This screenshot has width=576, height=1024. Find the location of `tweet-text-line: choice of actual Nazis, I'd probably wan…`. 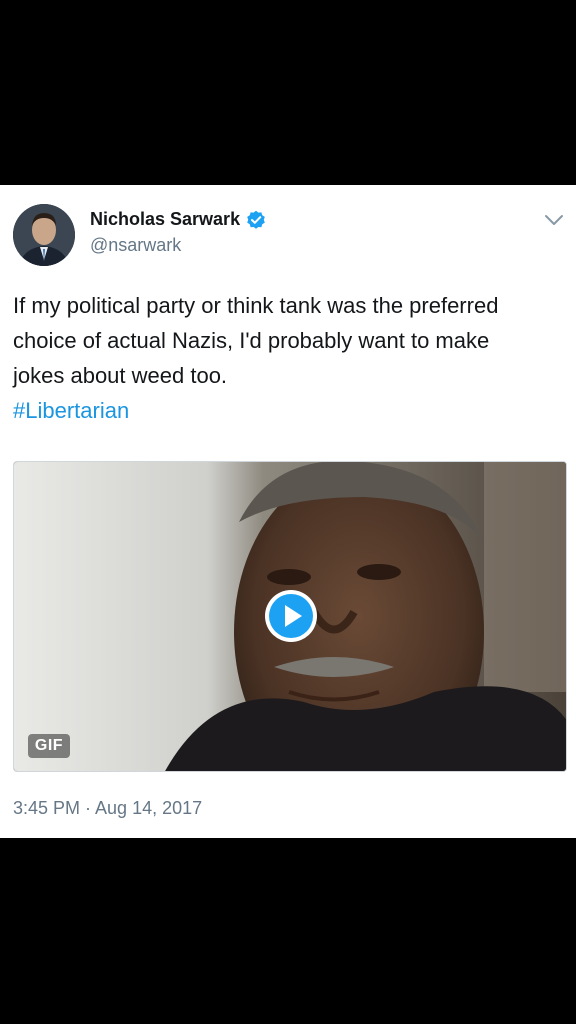

tweet-text-line: choice of actual Nazis, I'd probably wan… is located at coordinates (251, 340).